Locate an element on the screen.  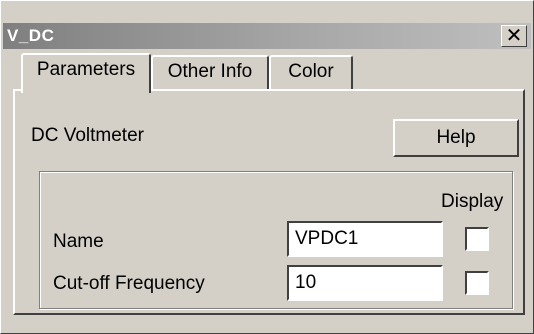
tab-color: Color is located at coordinates (311, 72).